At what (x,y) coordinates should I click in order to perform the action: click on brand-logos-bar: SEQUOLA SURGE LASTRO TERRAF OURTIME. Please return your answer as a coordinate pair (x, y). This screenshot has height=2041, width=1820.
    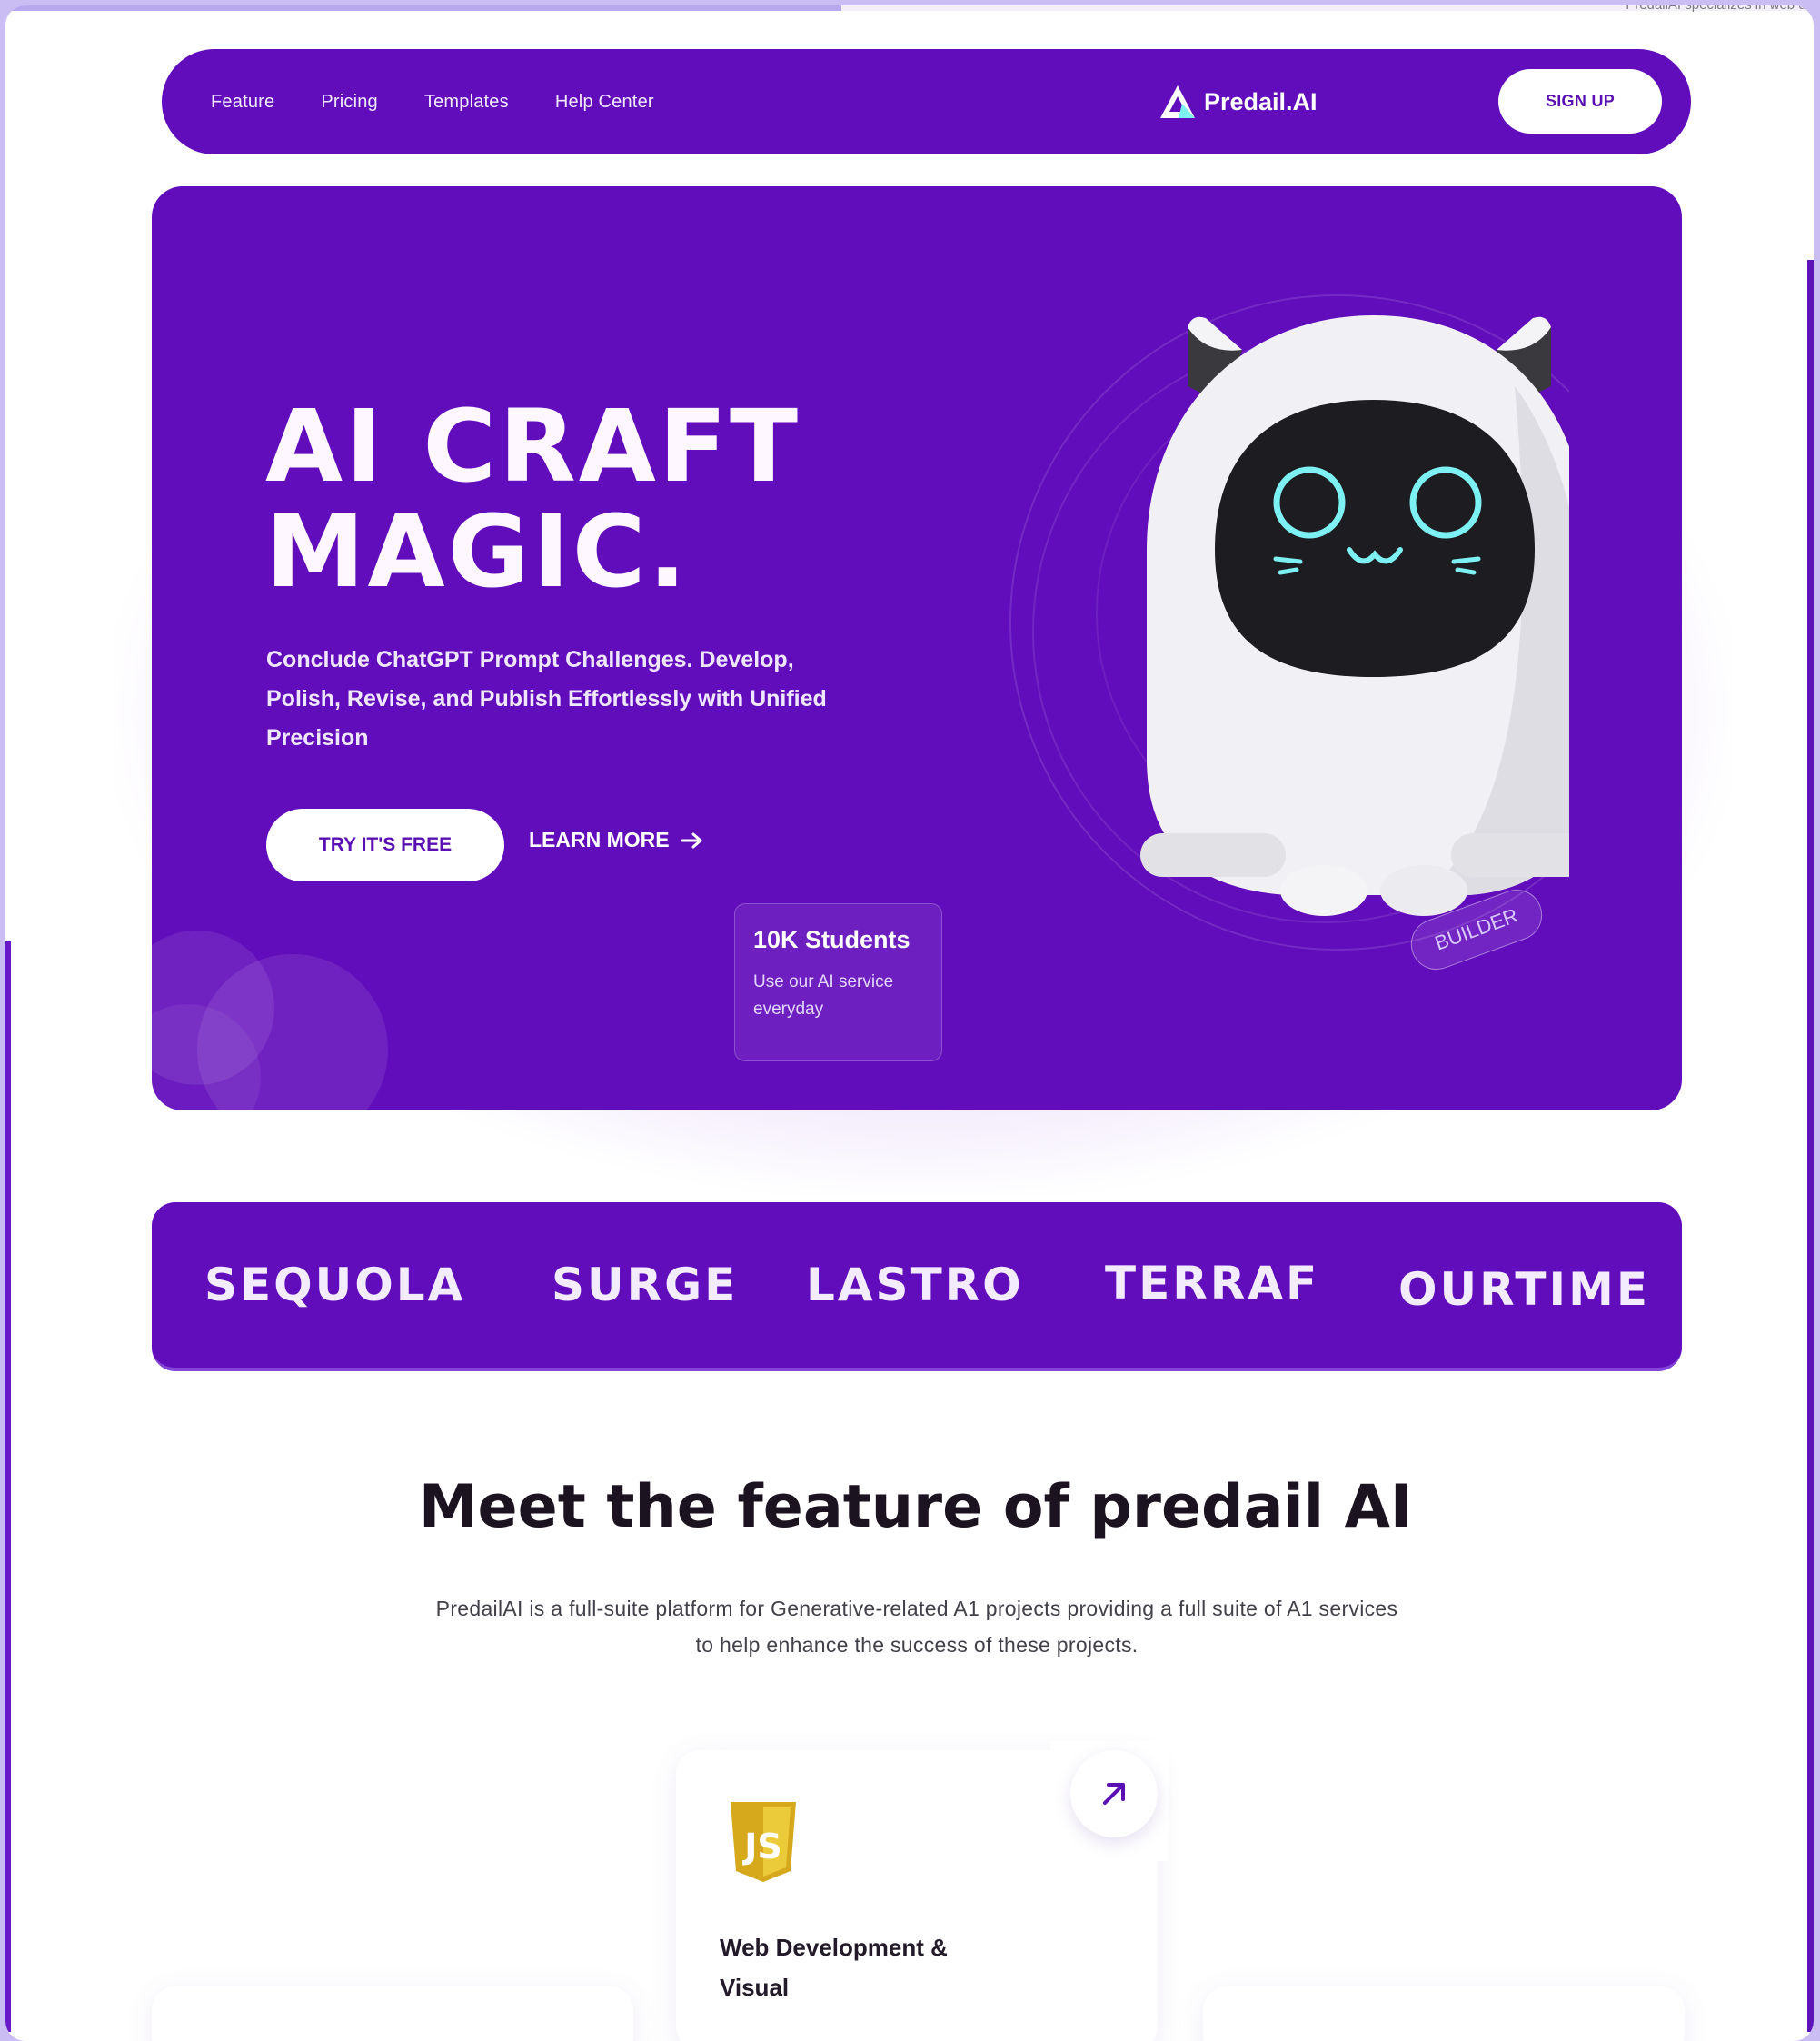
    Looking at the image, I should click on (917, 1286).